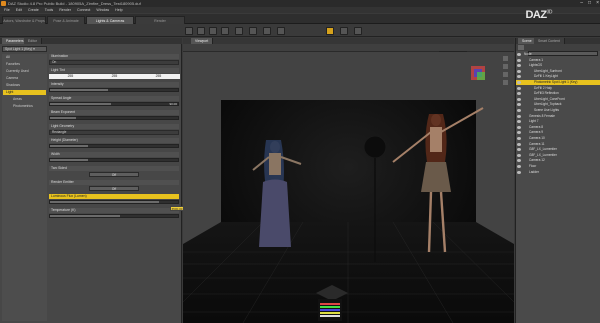  I want to click on scene-node: Camera 1, so click(558, 60).